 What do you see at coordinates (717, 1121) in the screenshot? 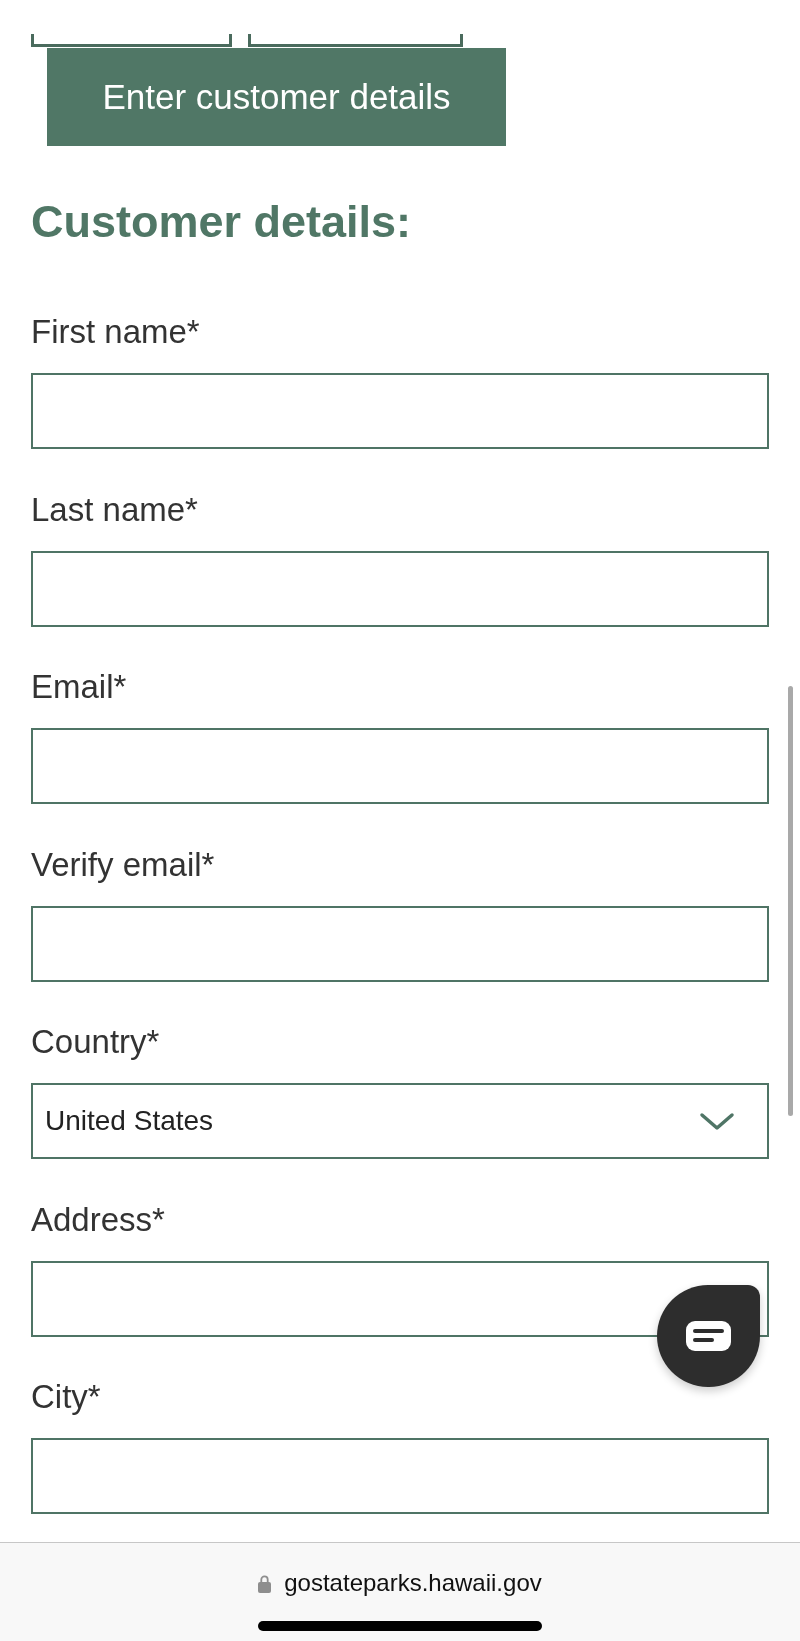
I see `chevron-down-icon` at bounding box center [717, 1121].